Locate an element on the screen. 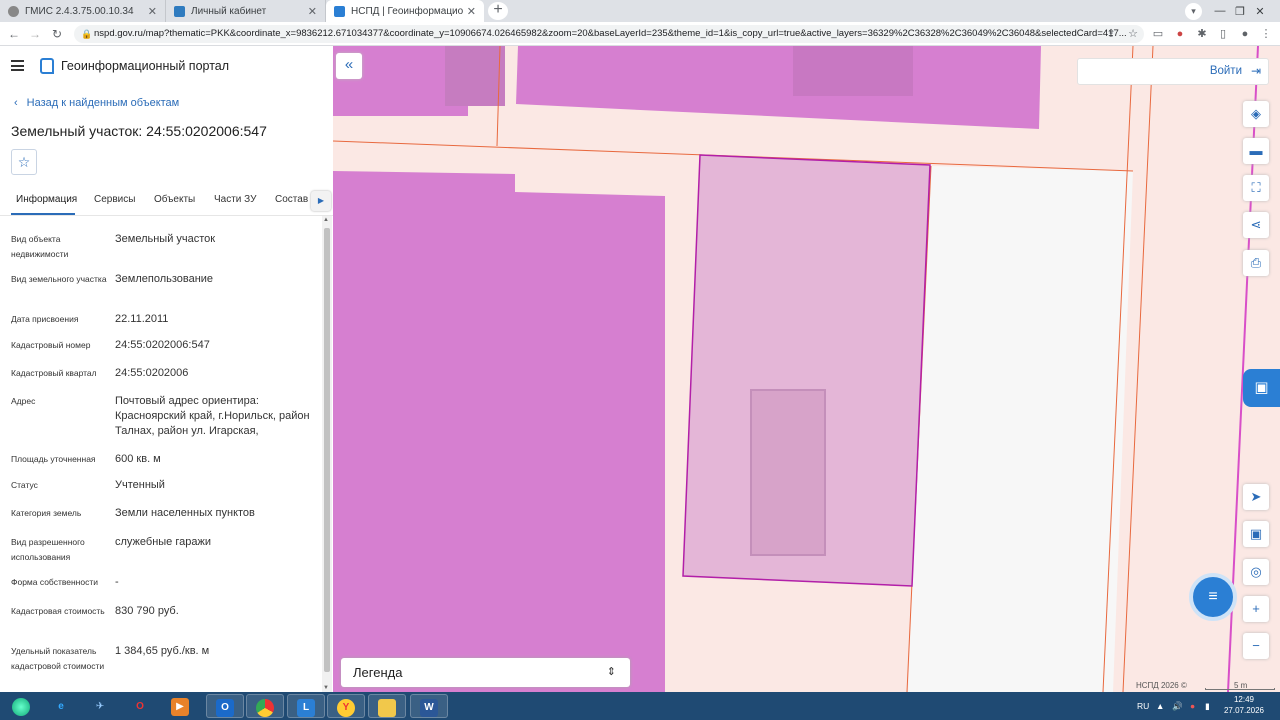  info-value: служебные гаражи is located at coordinates (163, 542).